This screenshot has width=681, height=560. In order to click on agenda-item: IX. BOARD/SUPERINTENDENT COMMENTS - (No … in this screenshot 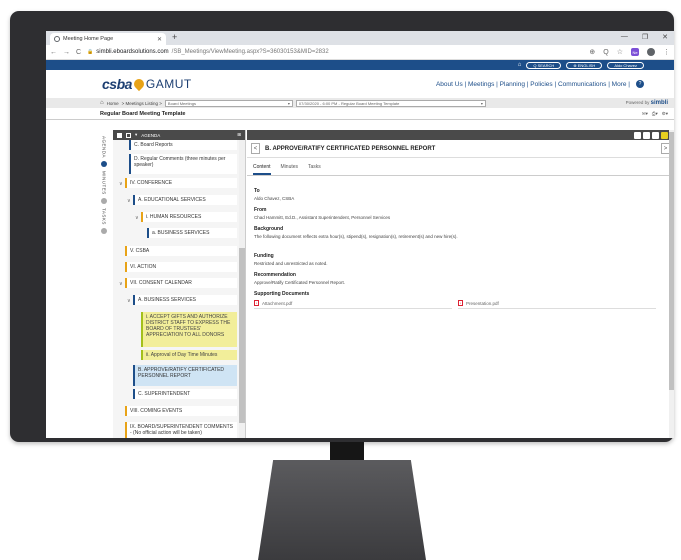, I will do `click(181, 430)`.